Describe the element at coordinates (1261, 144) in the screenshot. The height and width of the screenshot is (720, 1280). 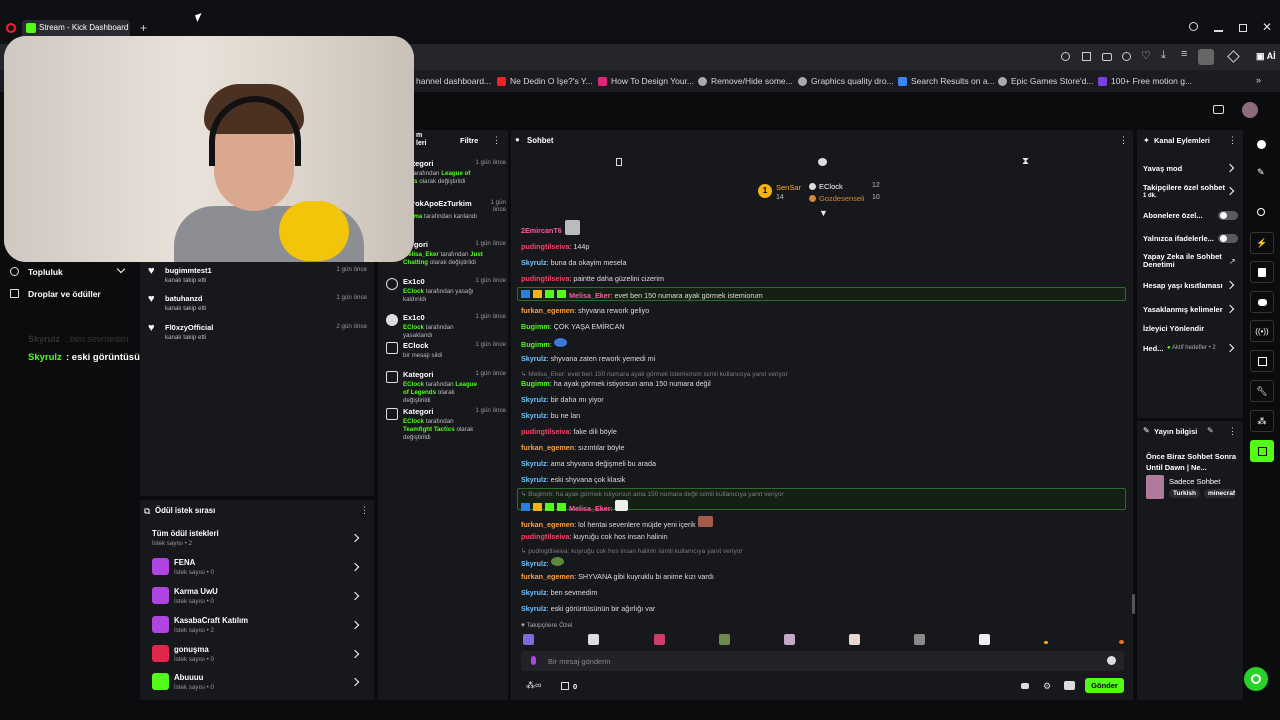
I see `info-icon` at that location.